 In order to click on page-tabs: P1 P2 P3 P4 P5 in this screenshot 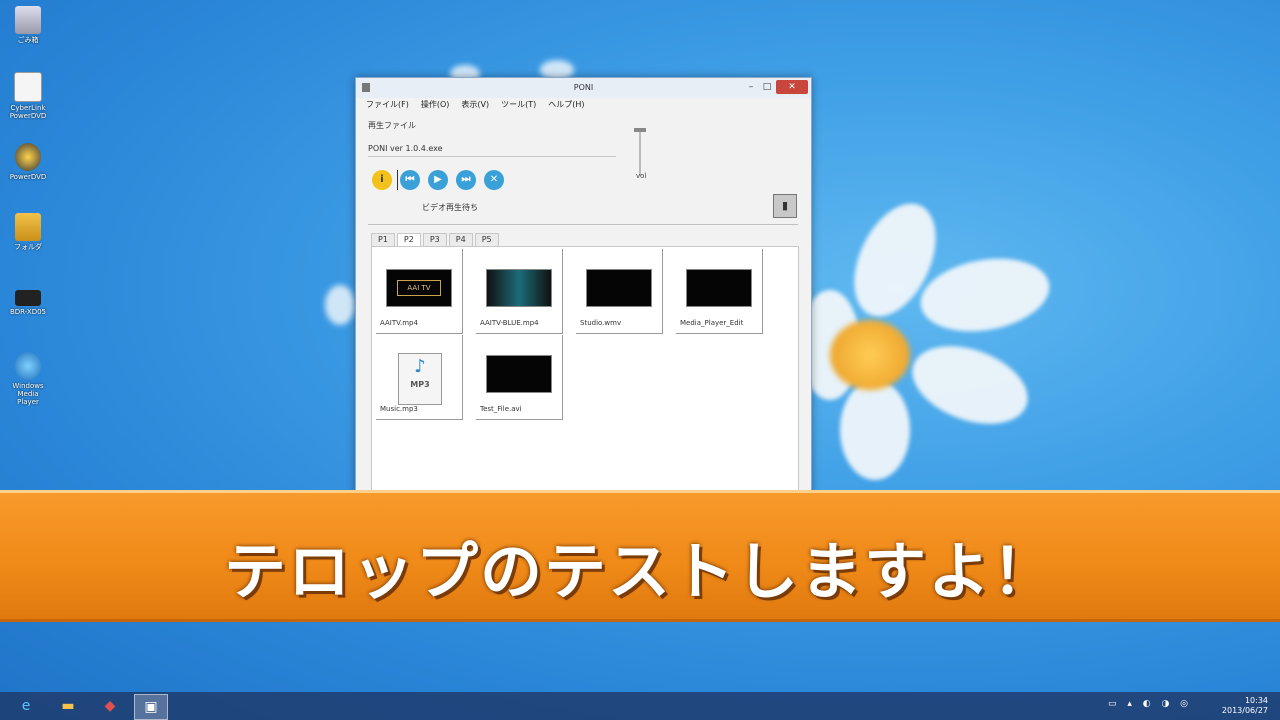, I will do `click(436, 239)`.